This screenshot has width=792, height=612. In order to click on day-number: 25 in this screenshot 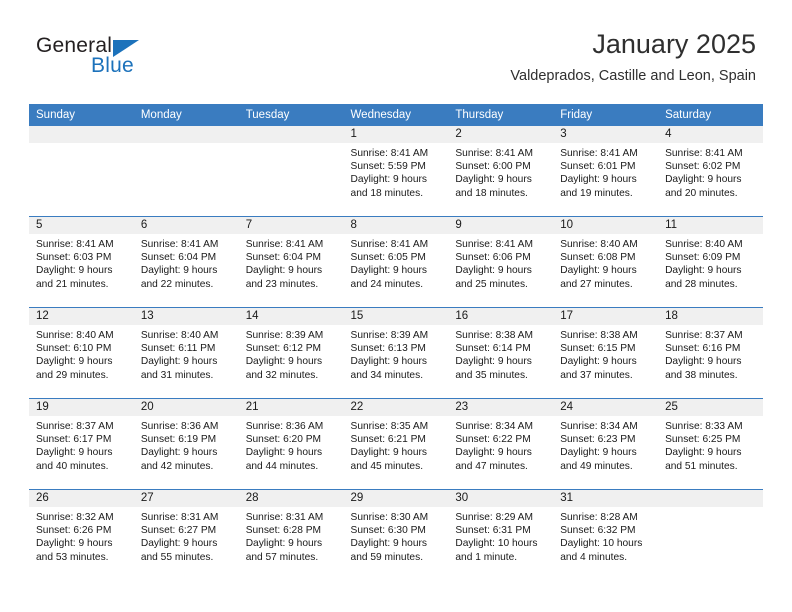, I will do `click(710, 407)`.